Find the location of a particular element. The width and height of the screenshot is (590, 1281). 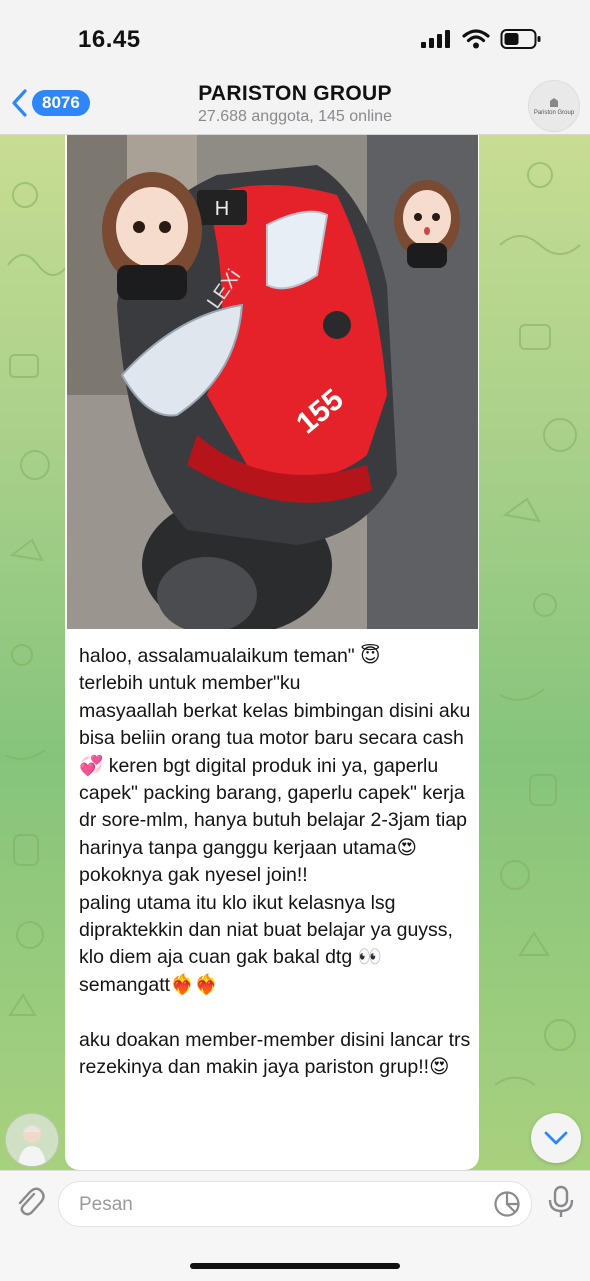

sender-avatar-image is located at coordinates (32, 1140).